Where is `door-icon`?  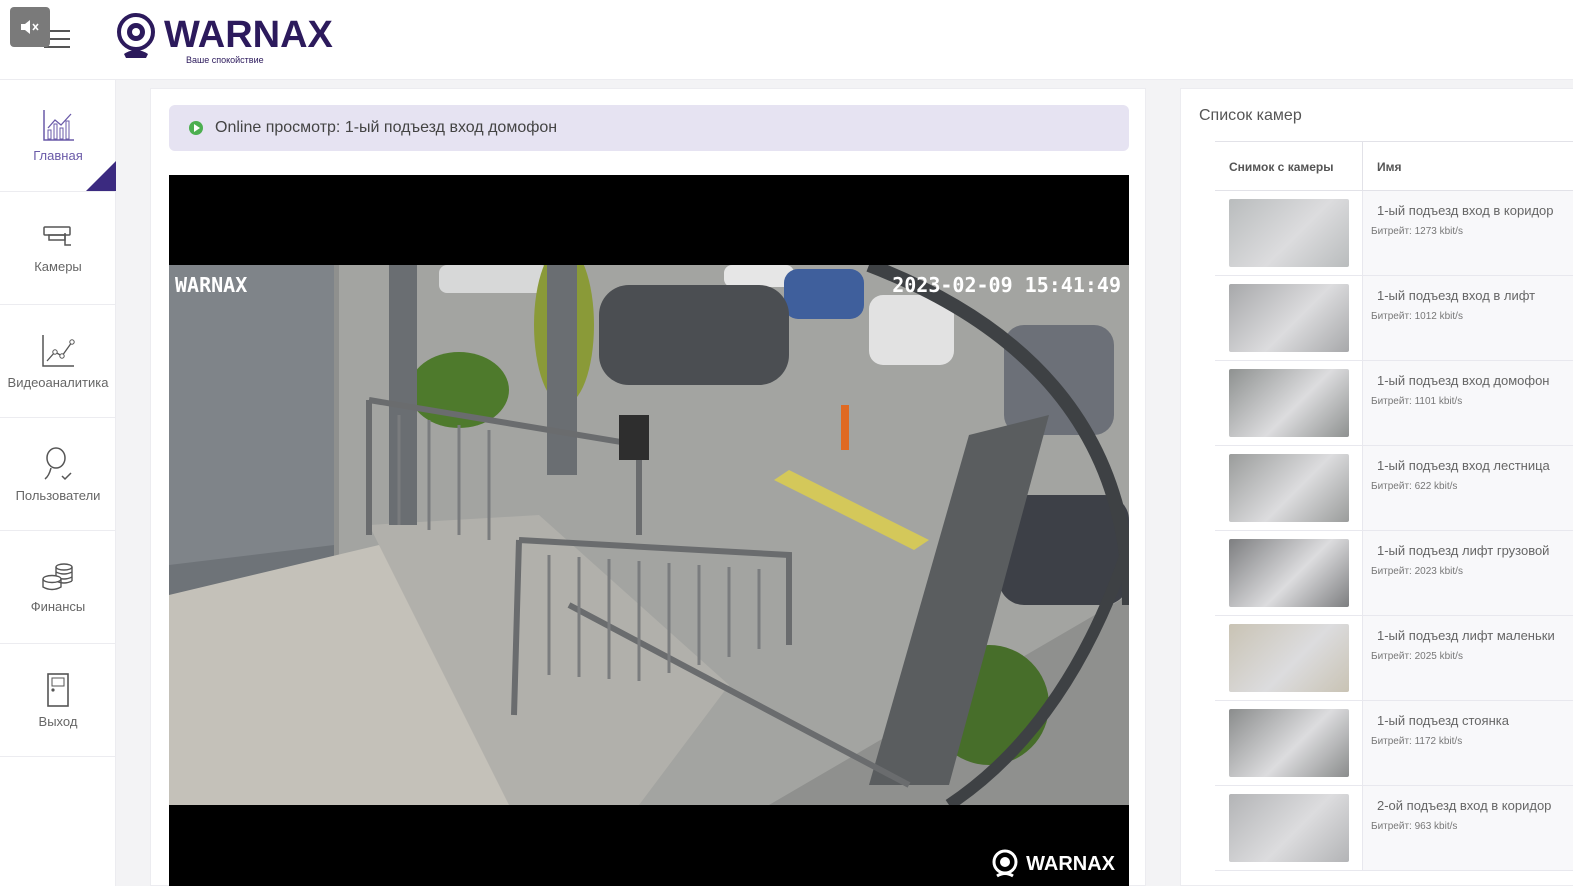
door-icon is located at coordinates (58, 690).